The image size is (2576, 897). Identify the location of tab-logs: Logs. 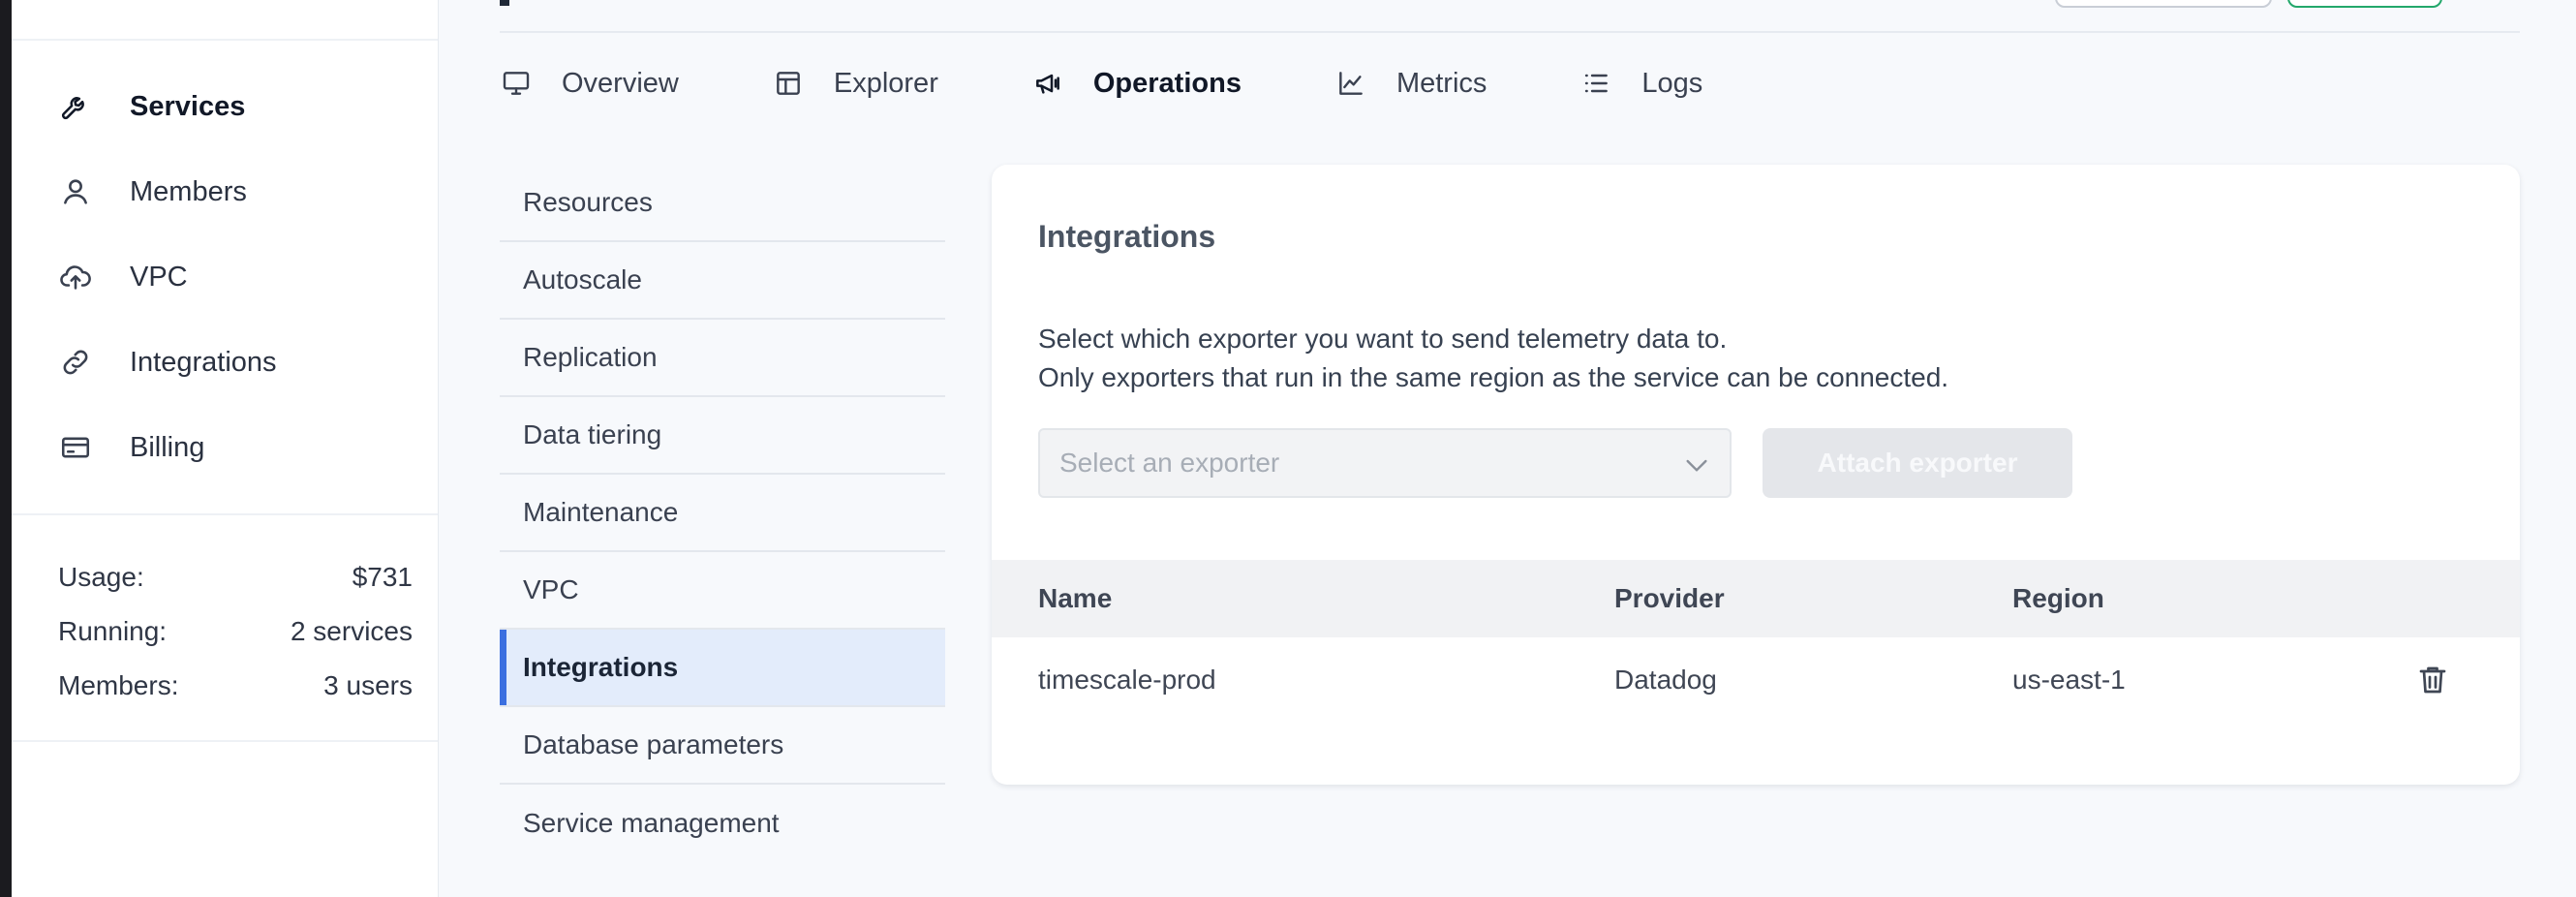
(1640, 83).